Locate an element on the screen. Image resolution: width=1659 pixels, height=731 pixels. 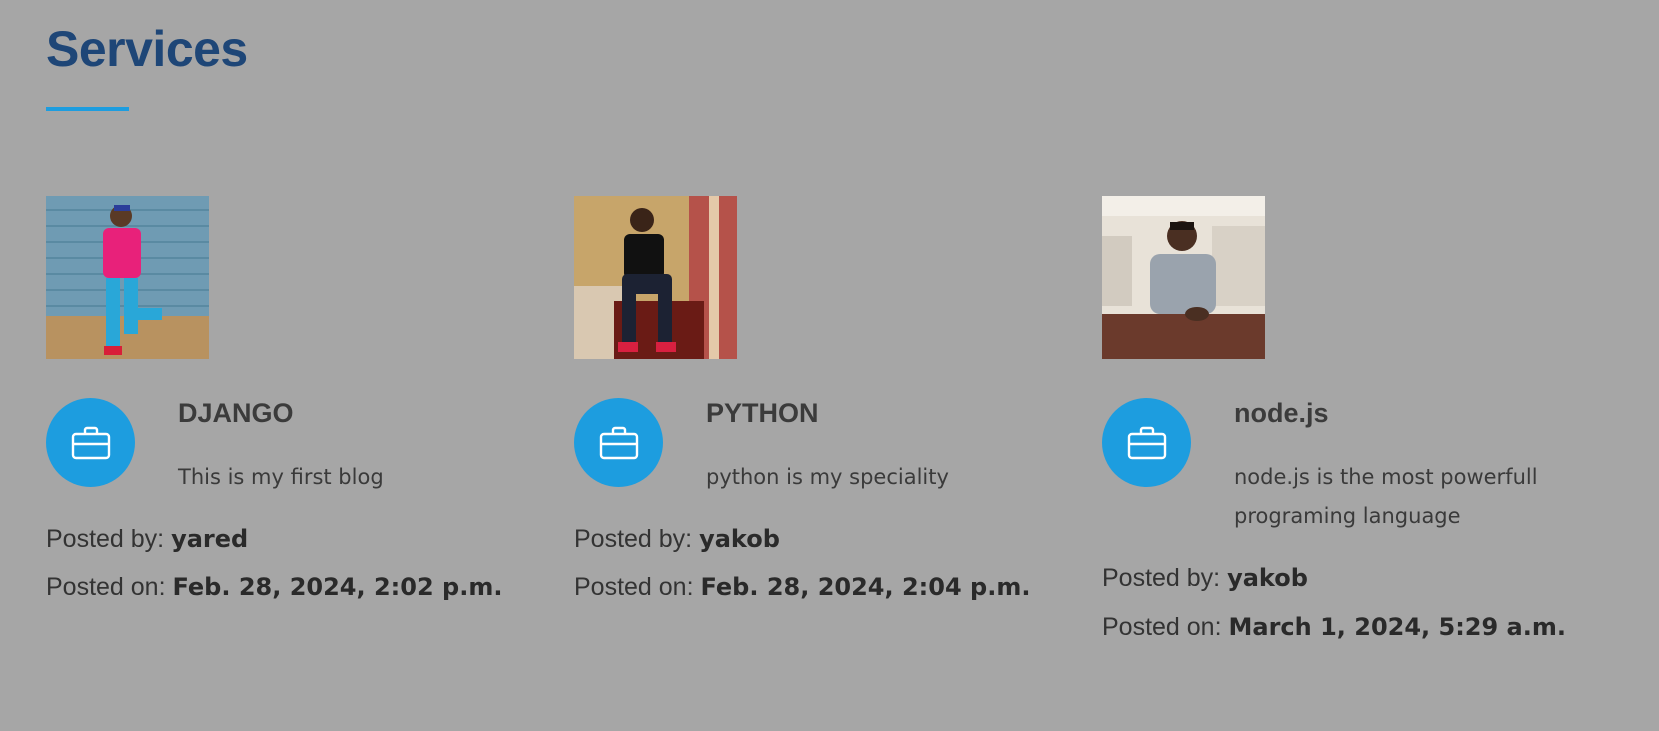
title-underline is located at coordinates (87, 109).